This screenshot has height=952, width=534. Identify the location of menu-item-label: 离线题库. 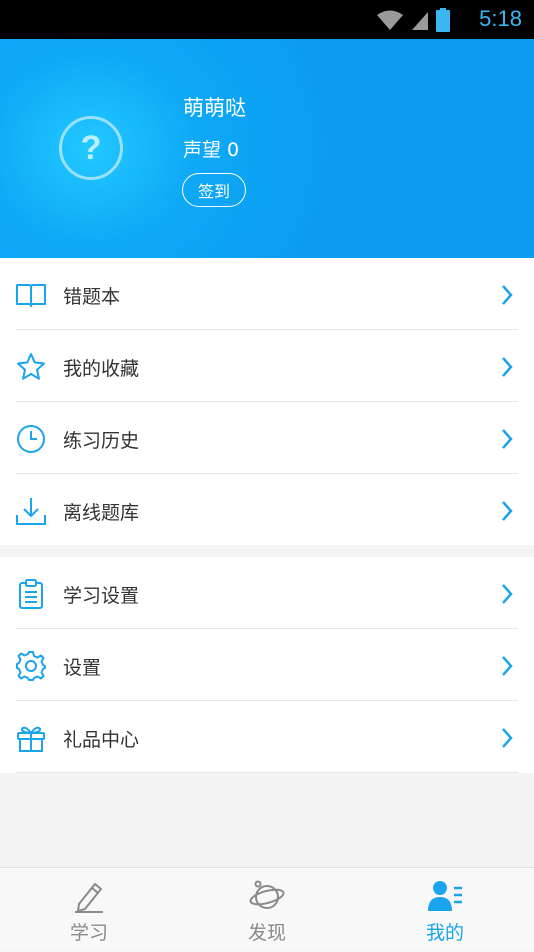
(101, 513).